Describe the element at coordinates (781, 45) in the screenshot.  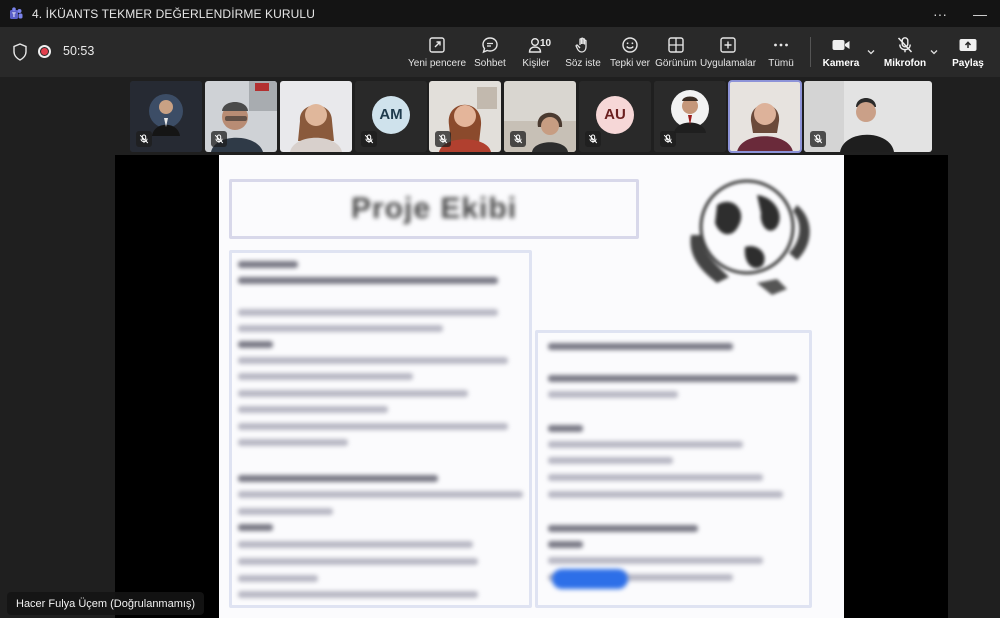
I see `ellipsis-icon` at that location.